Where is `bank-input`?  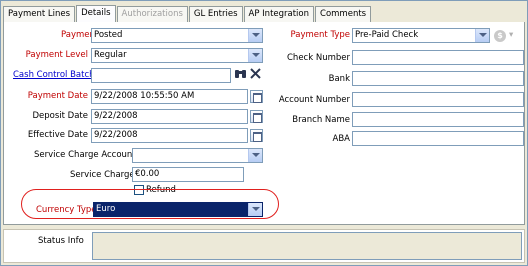 bank-input is located at coordinates (438, 78).